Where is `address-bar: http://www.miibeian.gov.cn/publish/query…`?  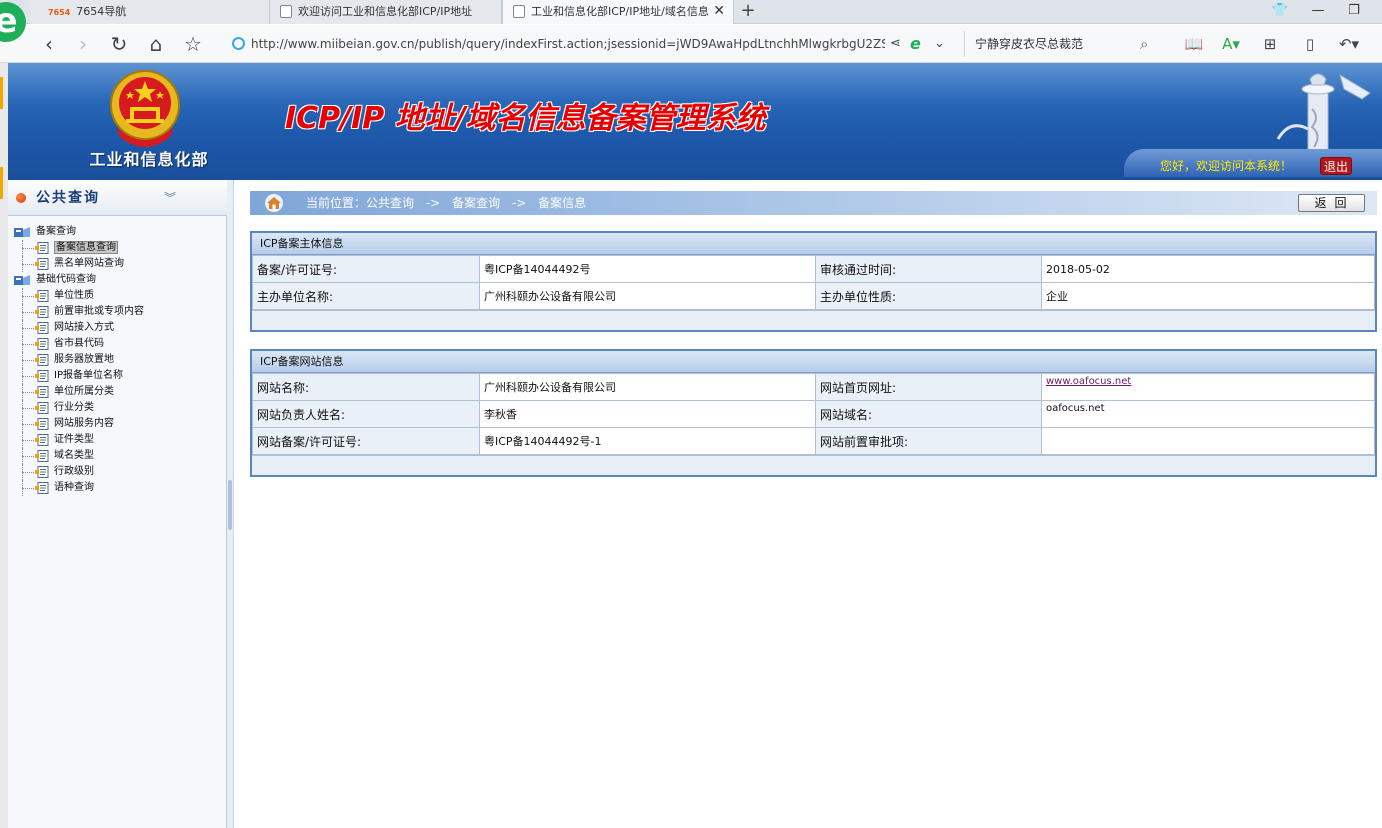
address-bar: http://www.miibeian.gov.cn/publish/query… is located at coordinates (591, 44).